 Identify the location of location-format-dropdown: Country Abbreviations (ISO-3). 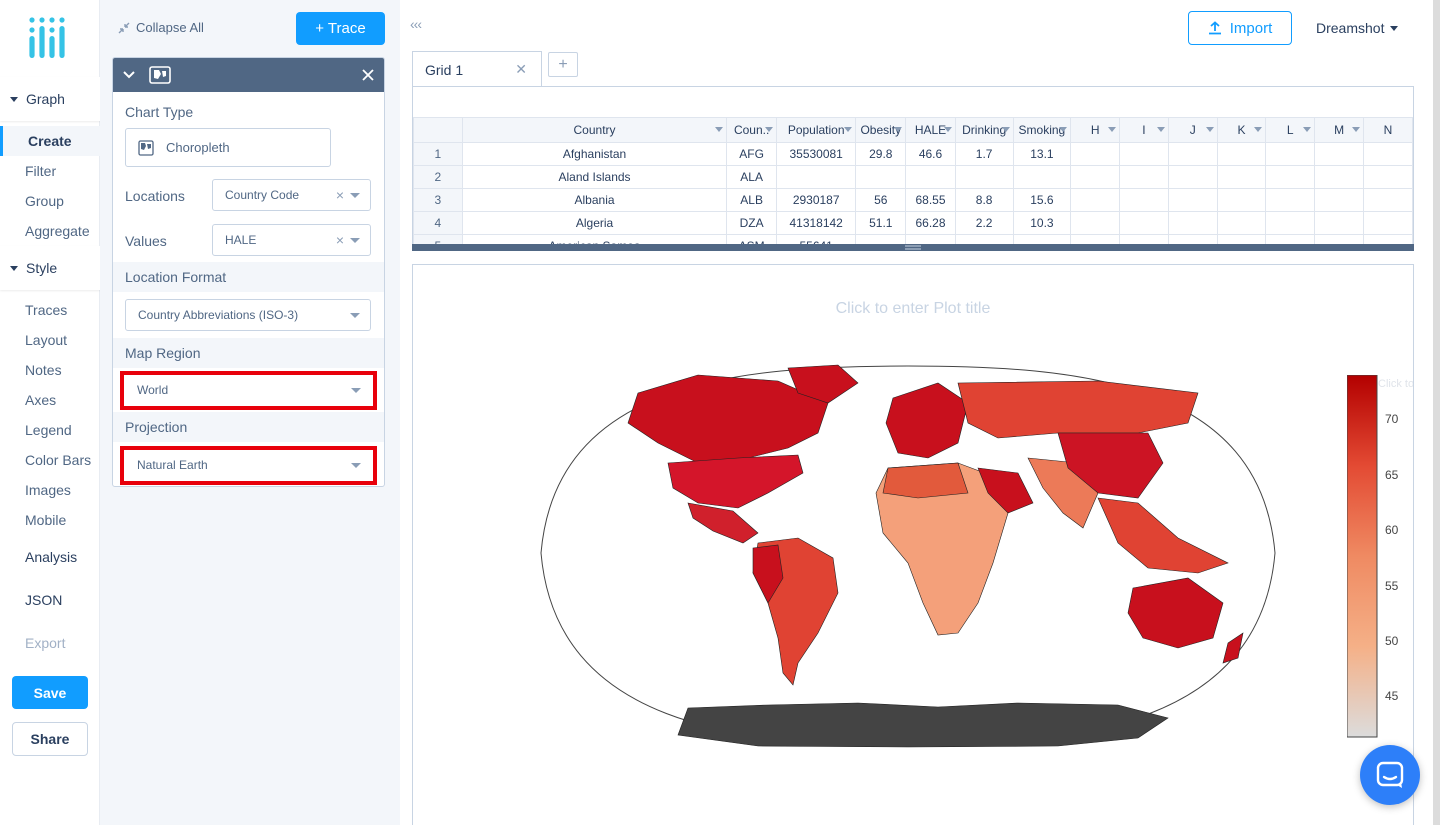
(248, 315).